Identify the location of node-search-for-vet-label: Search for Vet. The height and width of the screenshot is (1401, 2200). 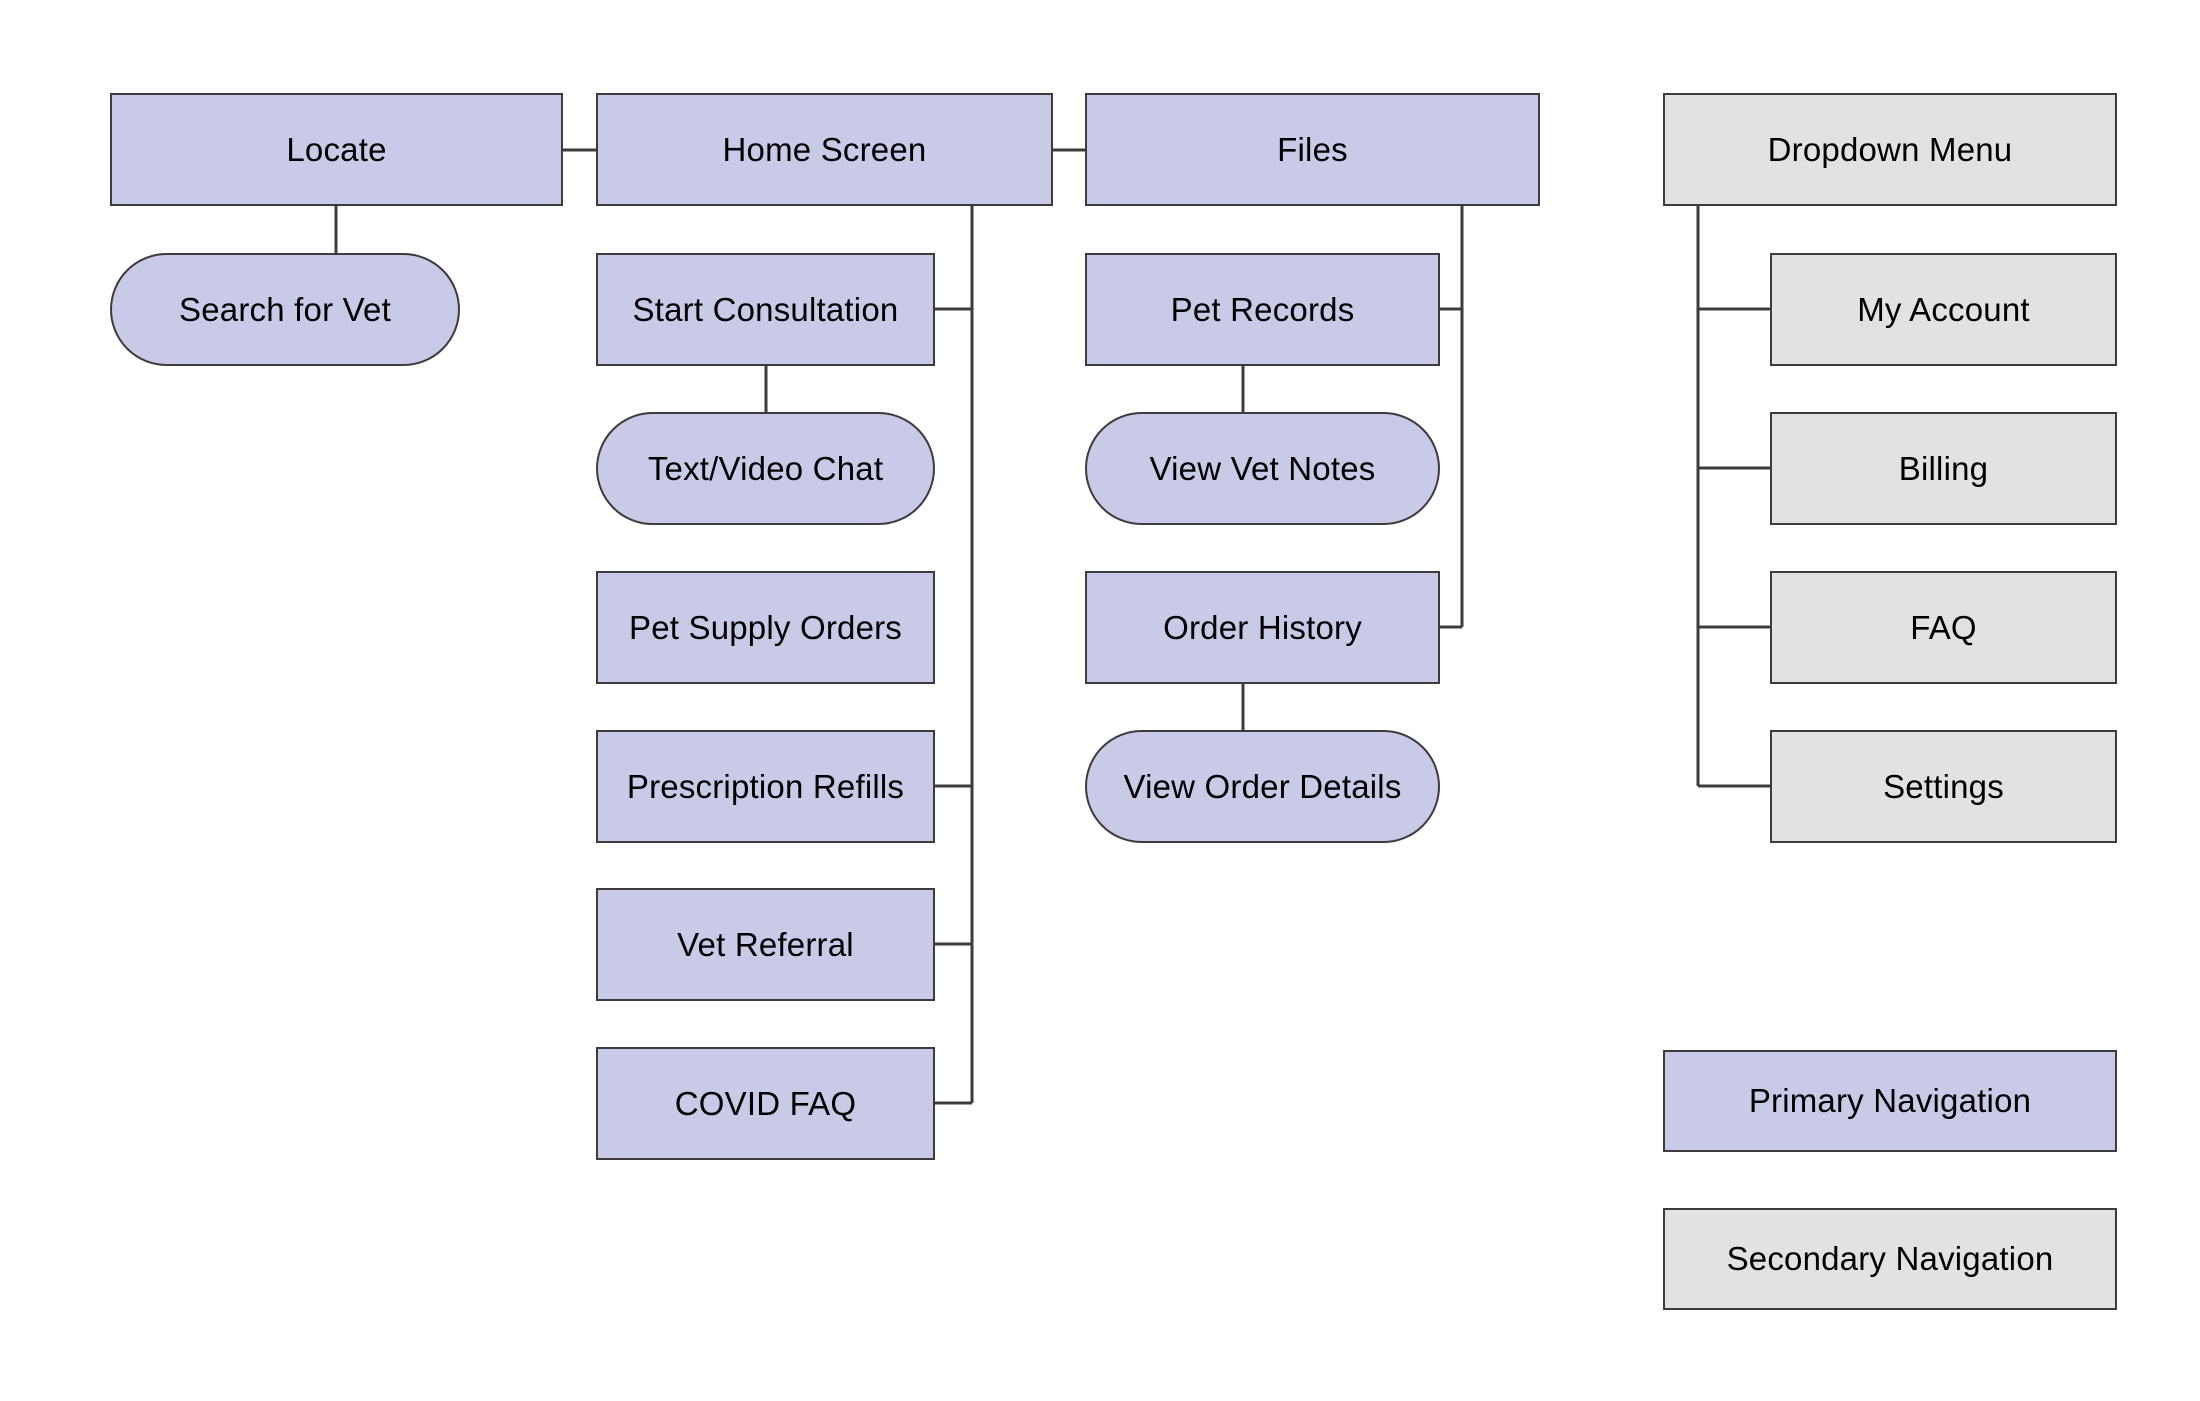
(285, 309).